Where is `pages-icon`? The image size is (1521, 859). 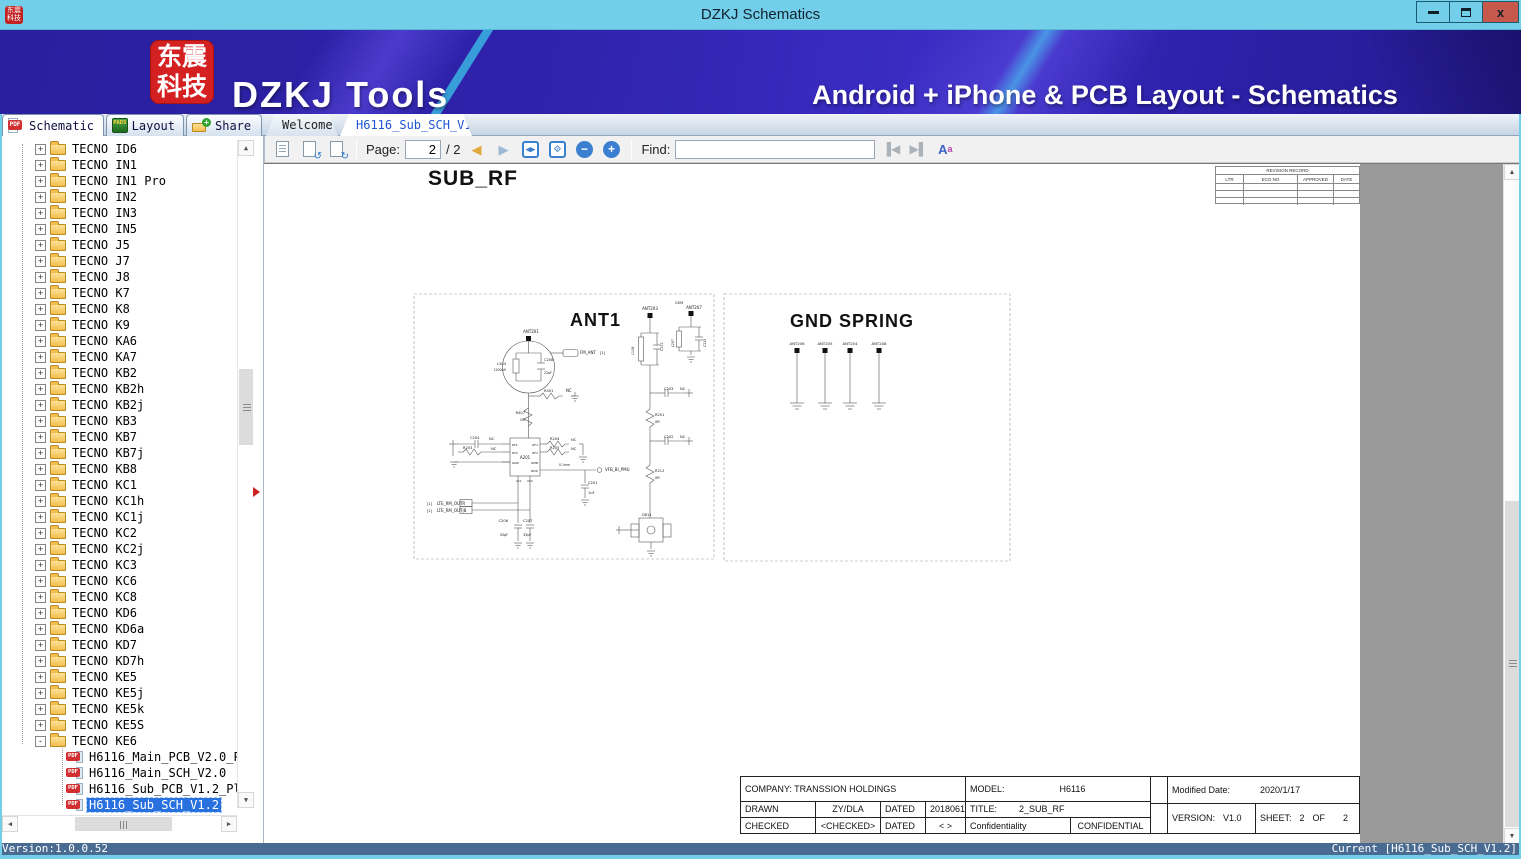 pages-icon is located at coordinates (282, 149).